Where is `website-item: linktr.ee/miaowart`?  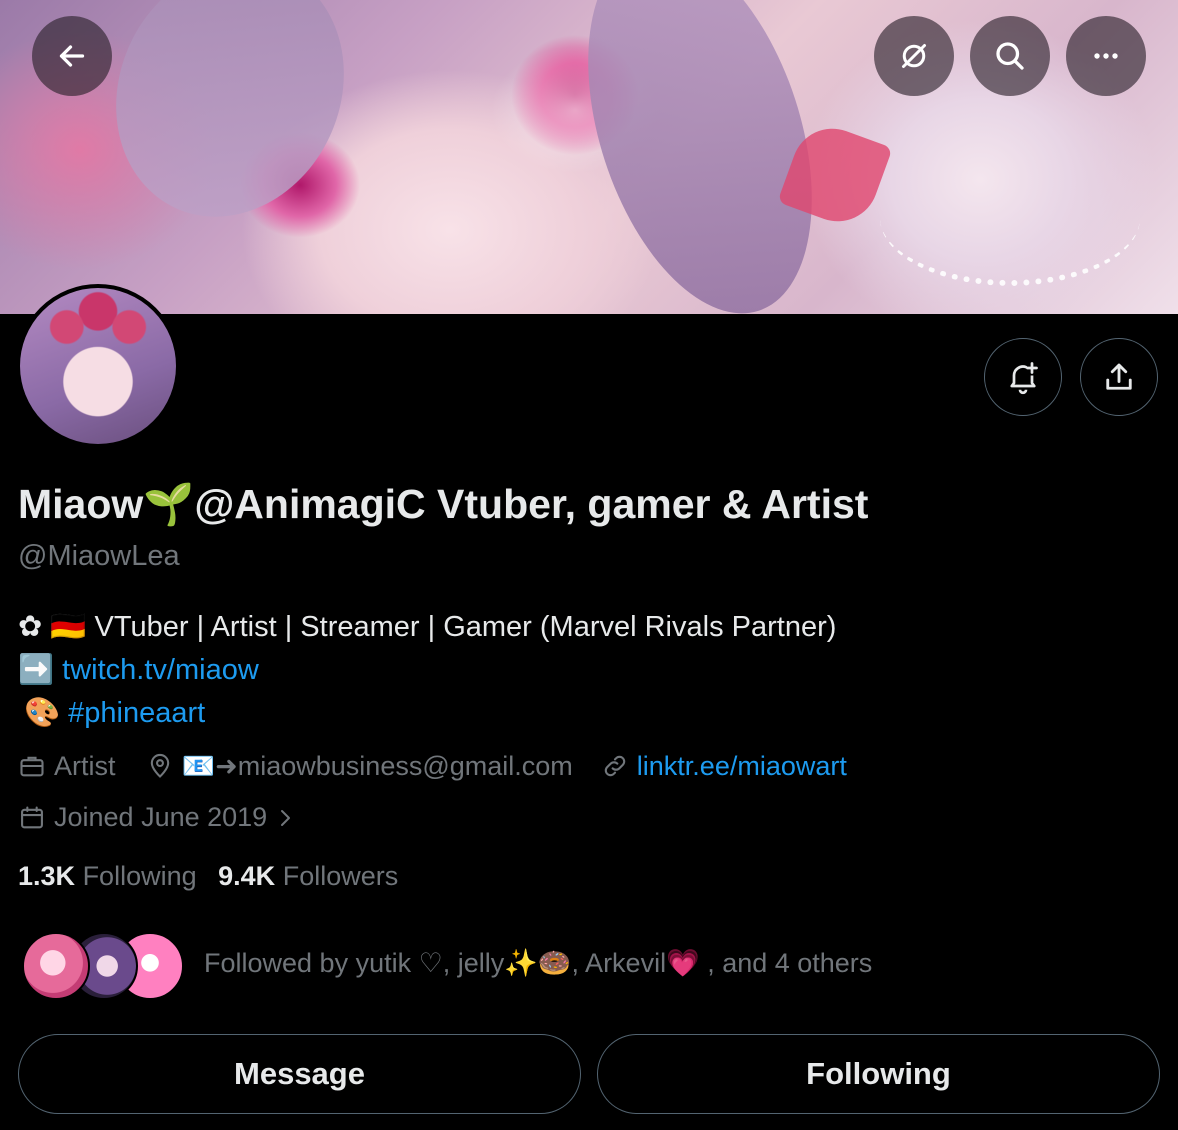 website-item: linktr.ee/miaowart is located at coordinates (724, 766).